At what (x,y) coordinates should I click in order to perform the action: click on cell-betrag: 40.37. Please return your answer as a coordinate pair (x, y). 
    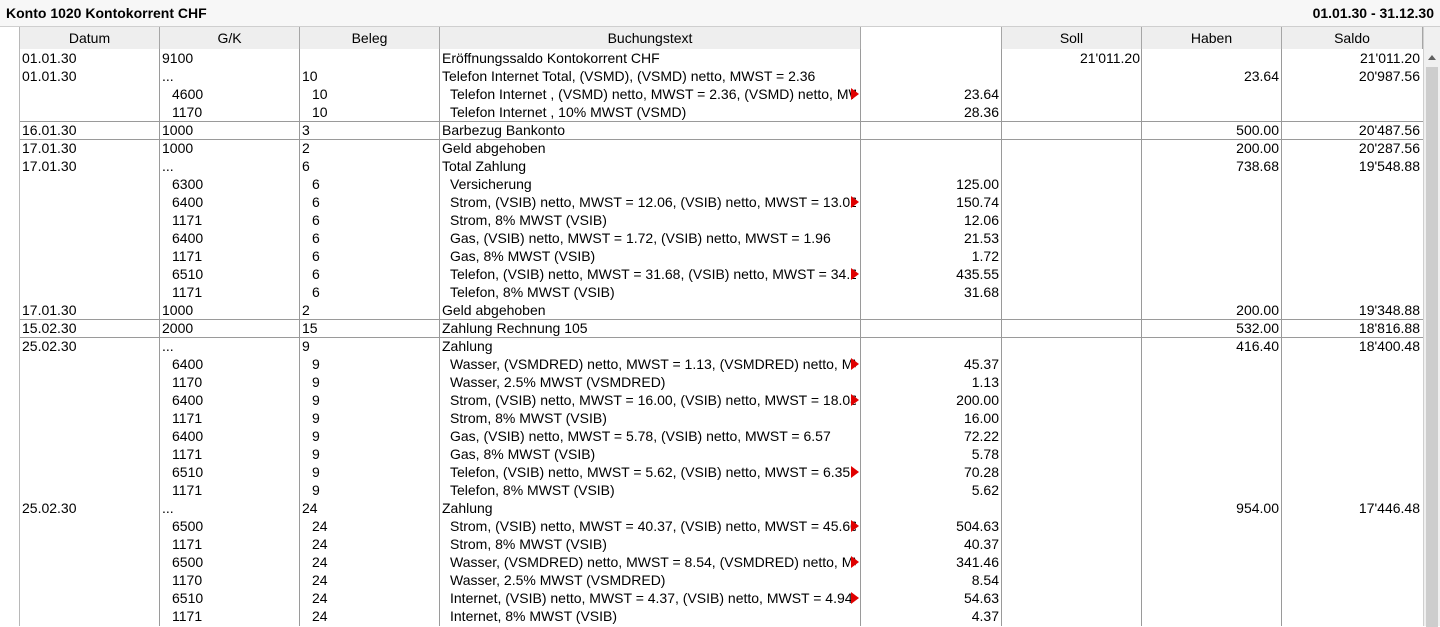
    Looking at the image, I should click on (930, 544).